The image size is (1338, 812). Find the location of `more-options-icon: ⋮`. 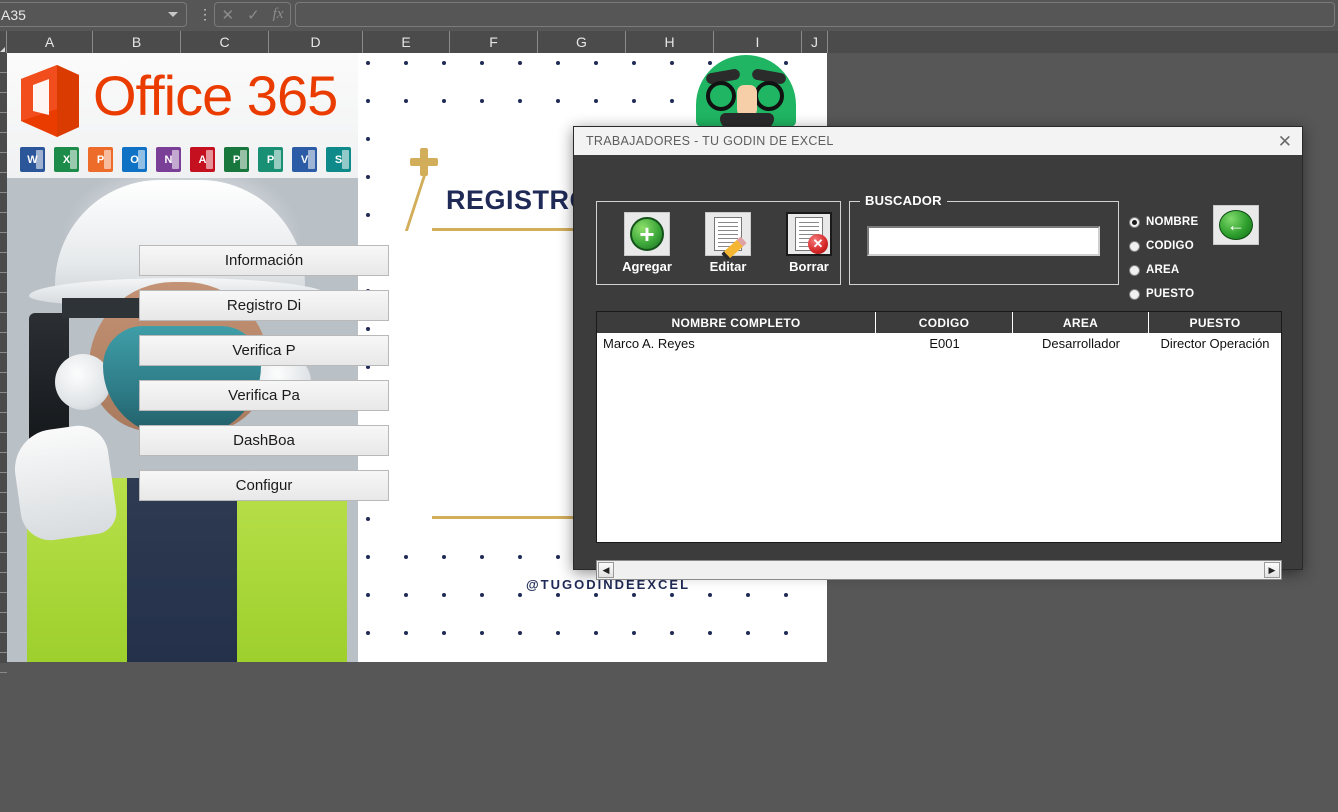

more-options-icon: ⋮ is located at coordinates (205, 14).